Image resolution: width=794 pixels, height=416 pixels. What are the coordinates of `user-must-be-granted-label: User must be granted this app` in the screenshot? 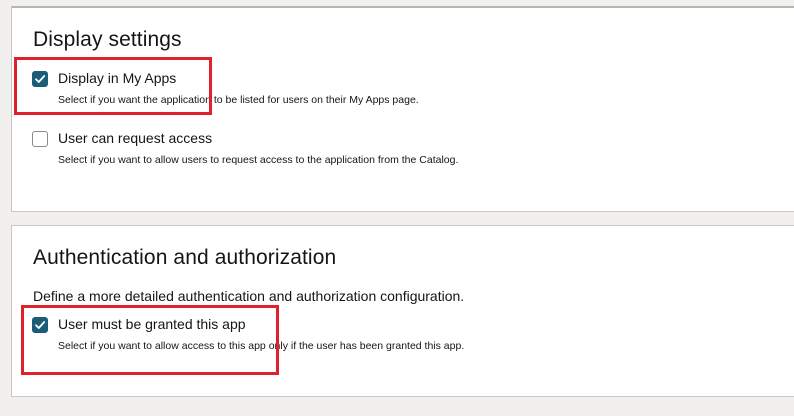 It's located at (152, 324).